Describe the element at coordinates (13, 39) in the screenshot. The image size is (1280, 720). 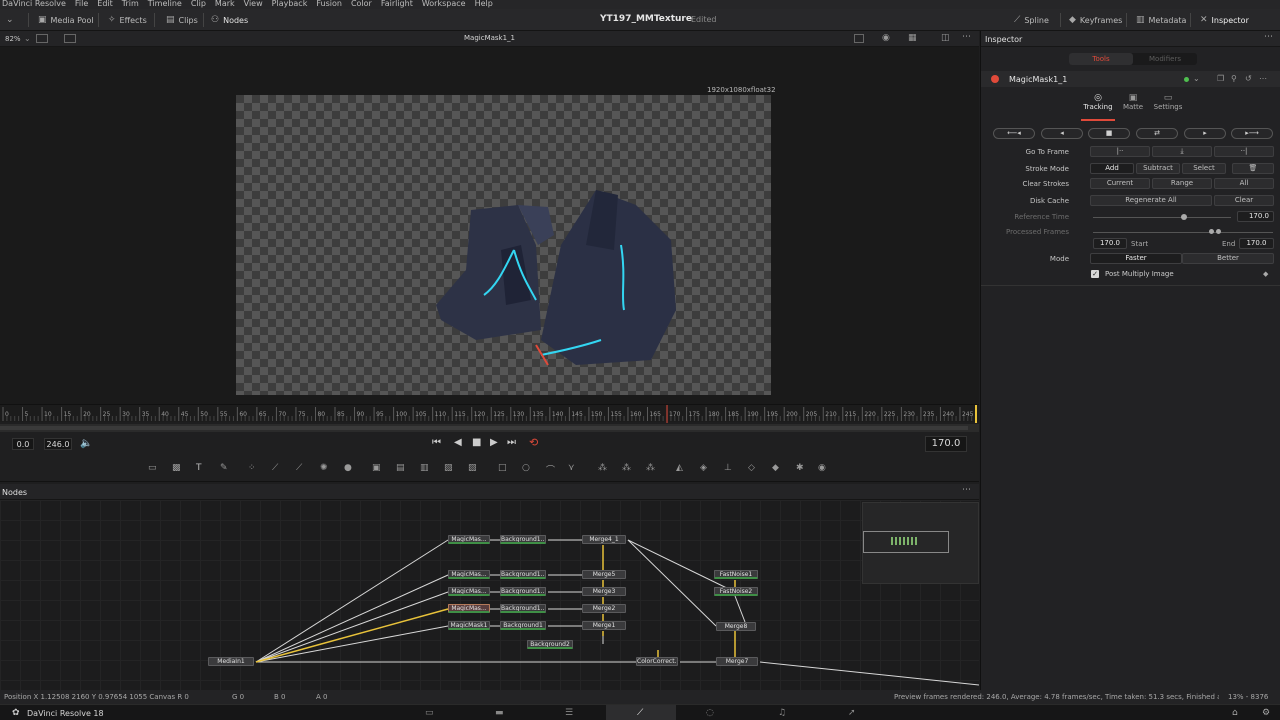
I see `zoom-dropdown: 82%` at that location.